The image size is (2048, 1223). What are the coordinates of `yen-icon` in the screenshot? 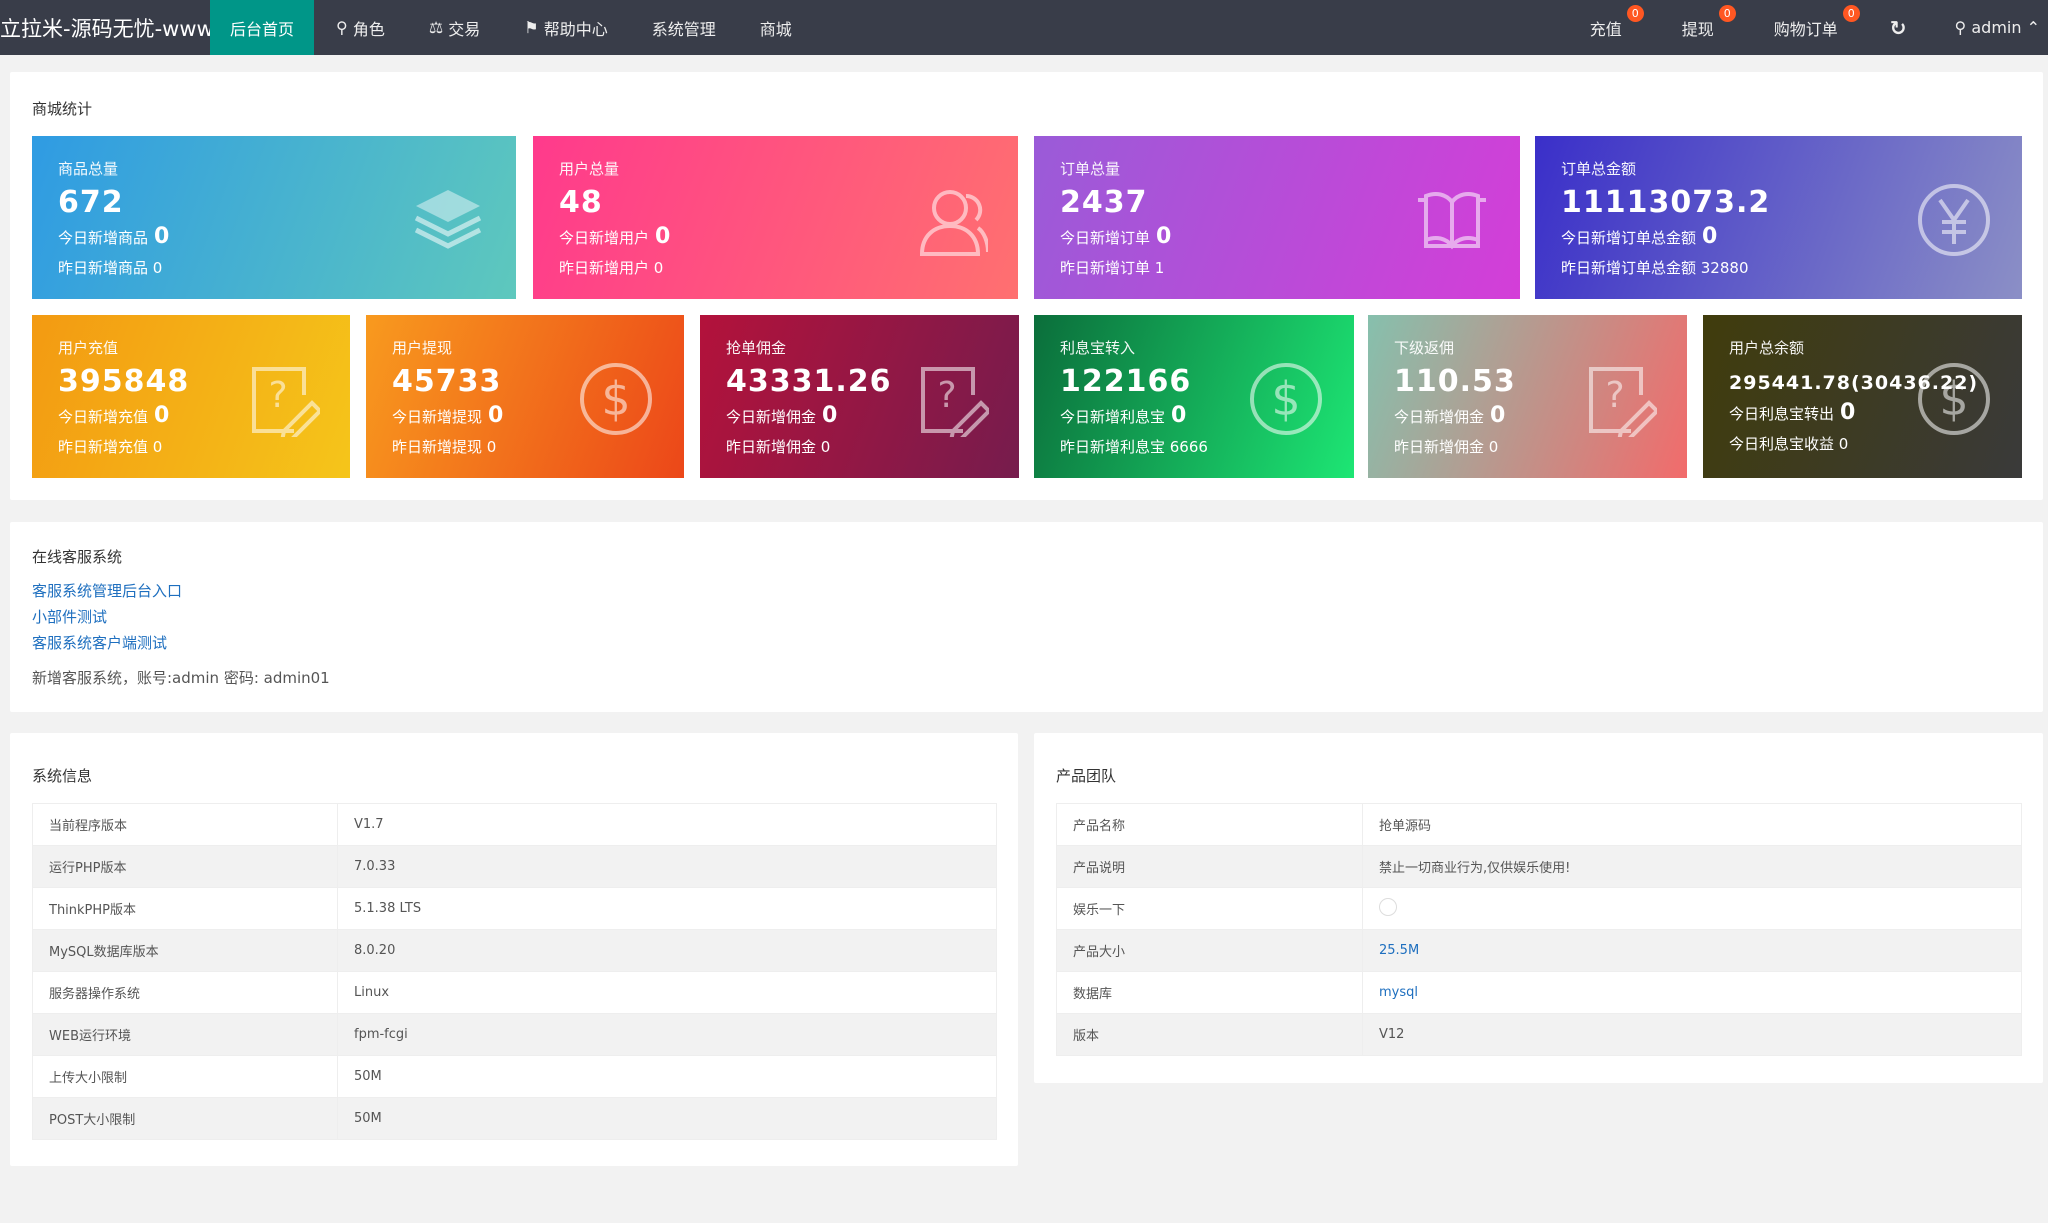 It's located at (1954, 220).